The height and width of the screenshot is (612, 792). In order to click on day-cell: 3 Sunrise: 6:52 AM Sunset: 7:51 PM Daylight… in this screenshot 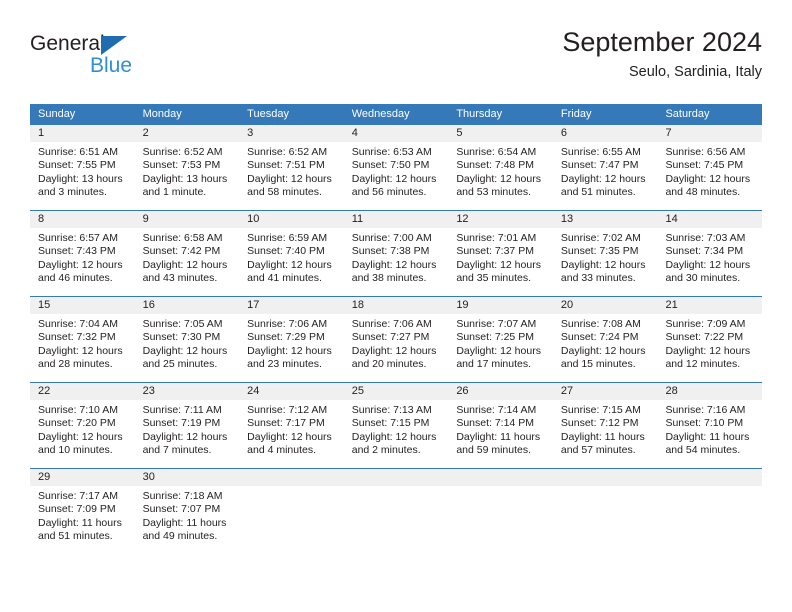, I will do `click(291, 164)`.